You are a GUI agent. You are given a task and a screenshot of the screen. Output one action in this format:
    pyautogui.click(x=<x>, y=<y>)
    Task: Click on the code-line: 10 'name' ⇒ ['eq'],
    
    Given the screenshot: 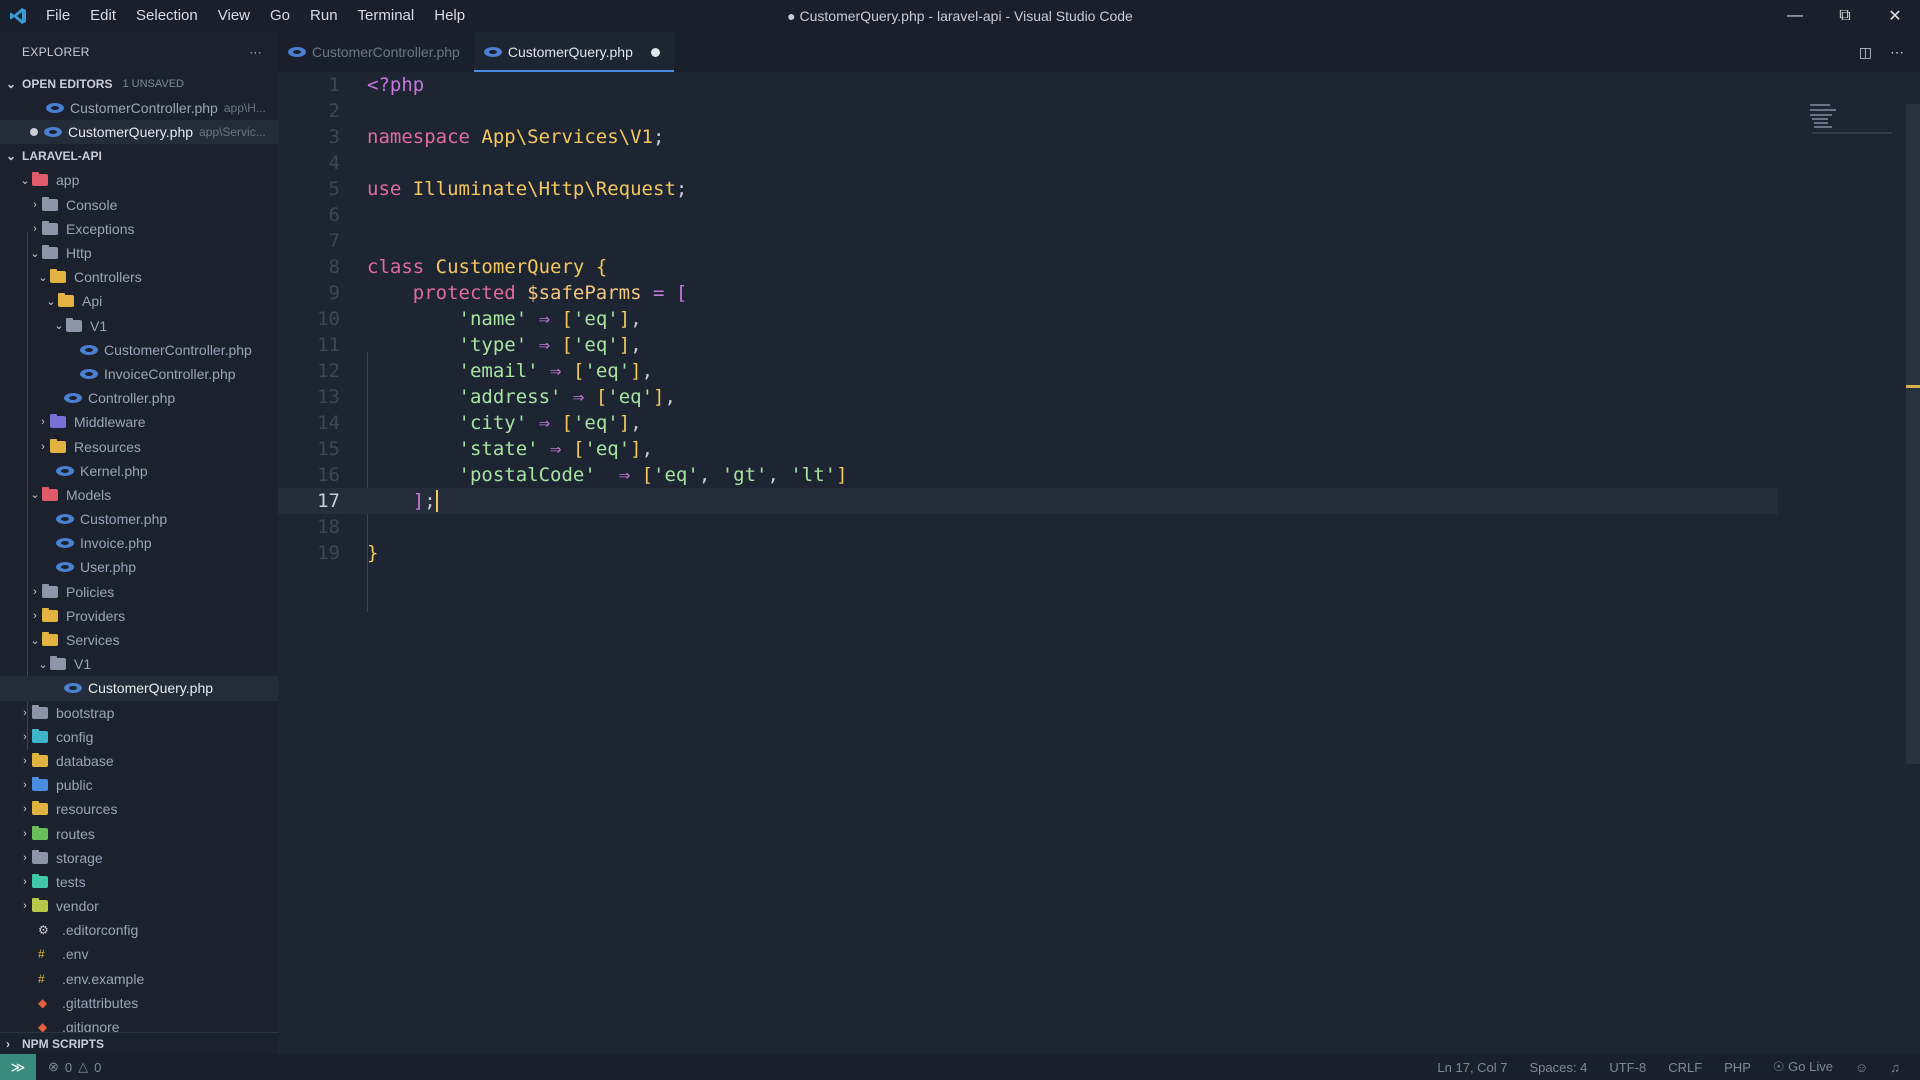 What is the action you would take?
    pyautogui.click(x=1028, y=319)
    